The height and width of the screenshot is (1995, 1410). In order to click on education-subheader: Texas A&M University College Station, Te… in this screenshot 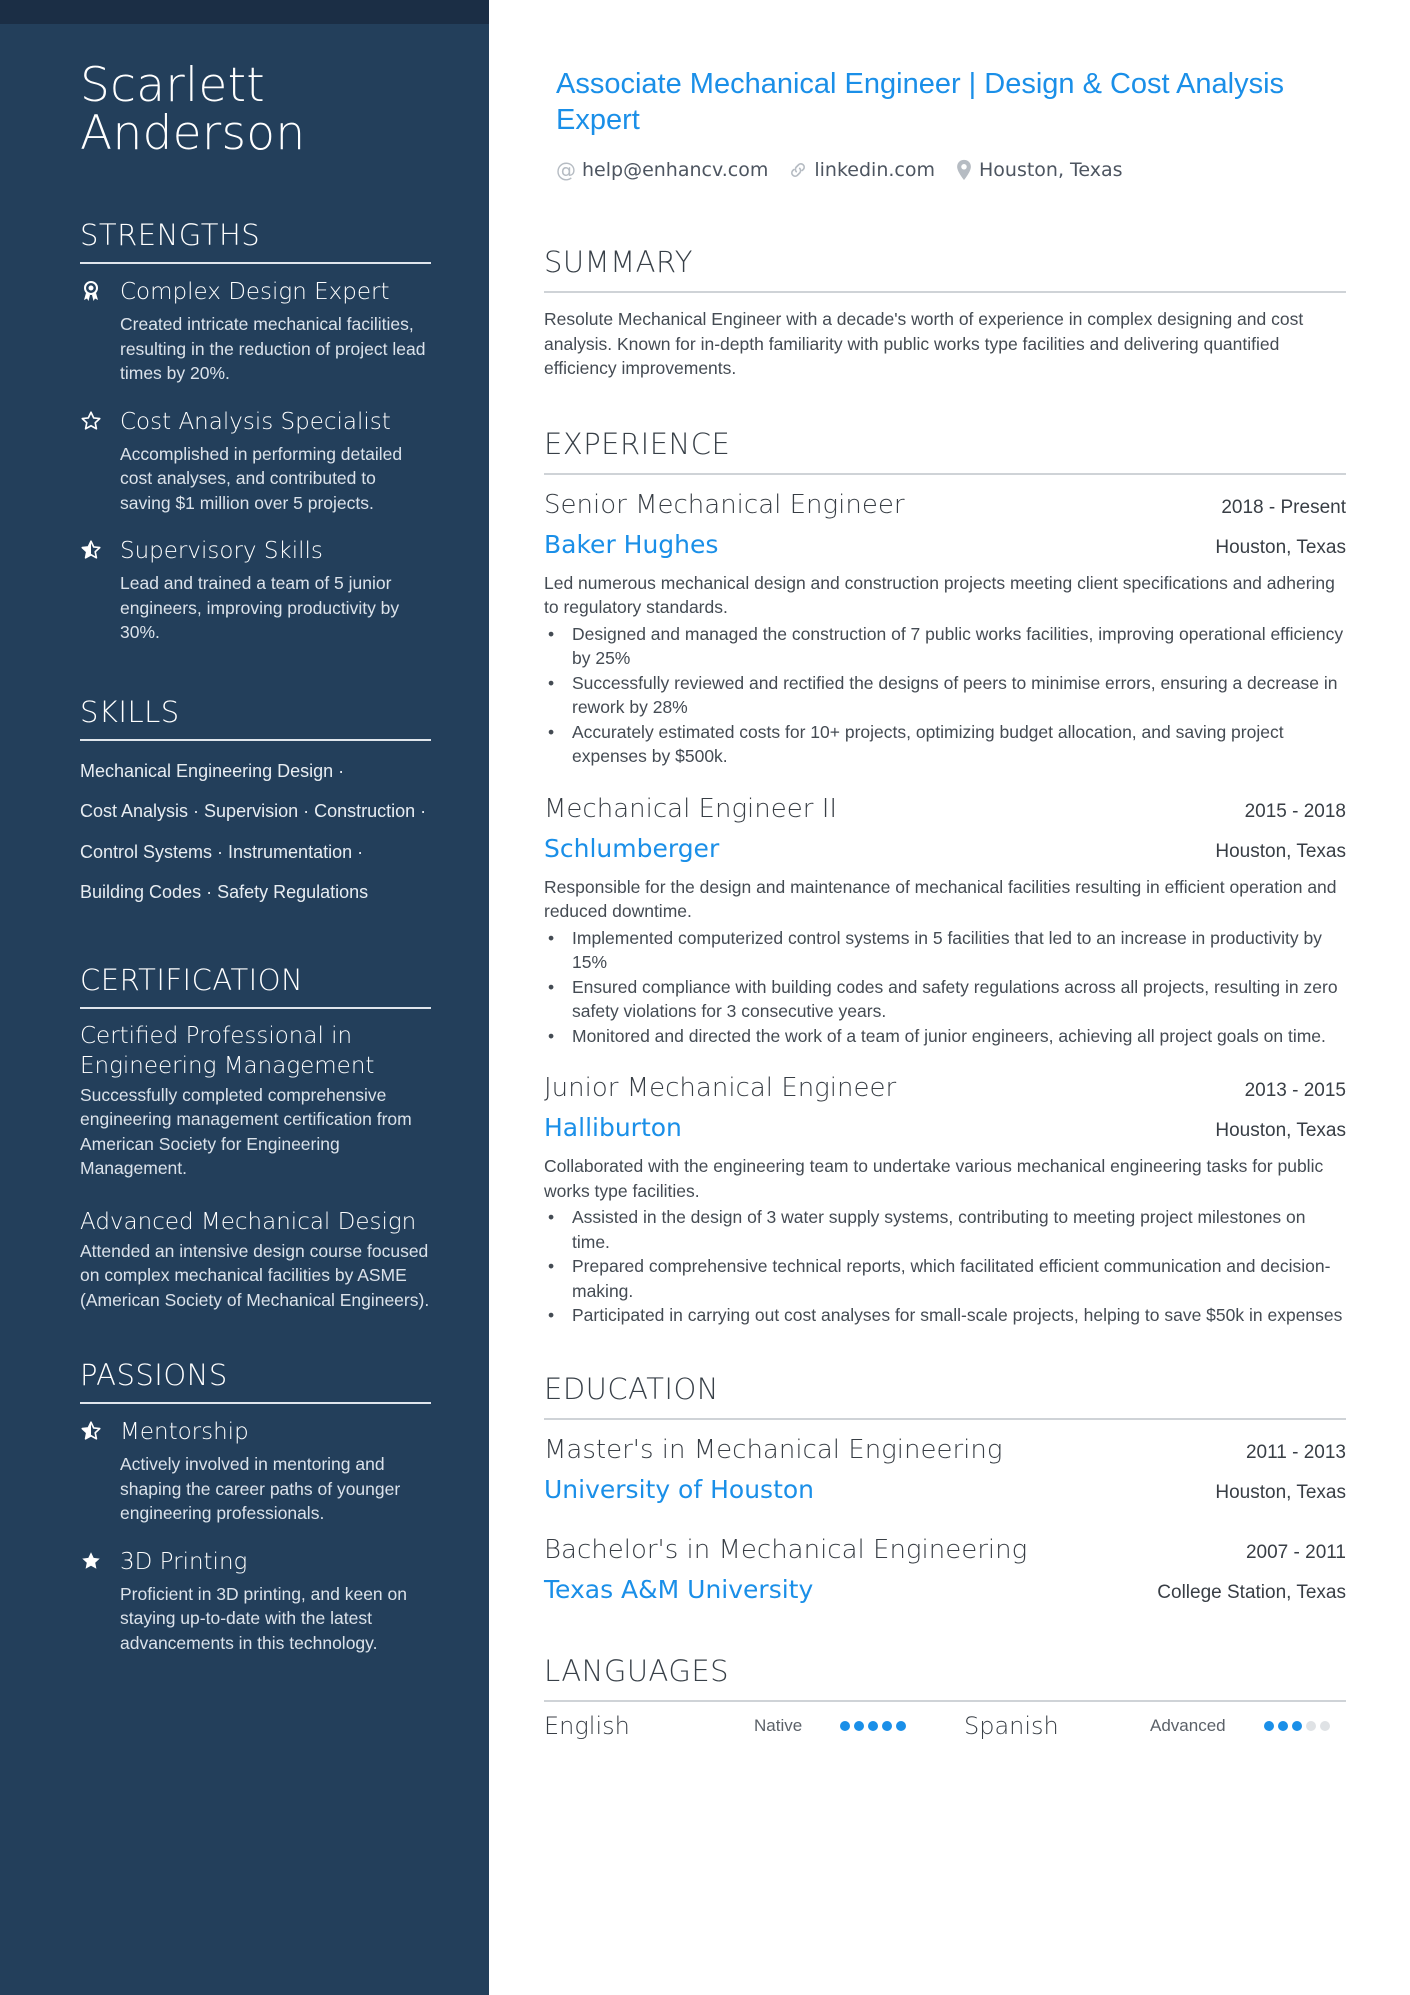, I will do `click(945, 1590)`.